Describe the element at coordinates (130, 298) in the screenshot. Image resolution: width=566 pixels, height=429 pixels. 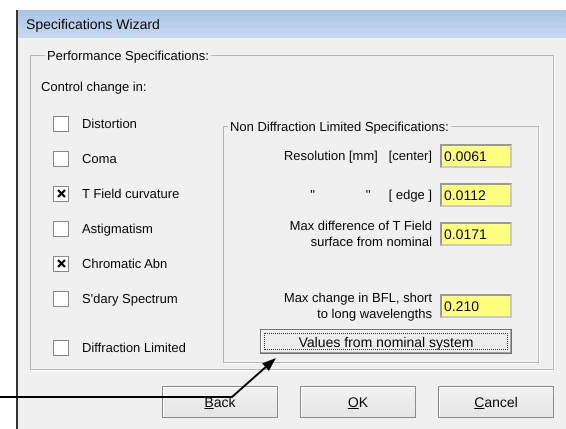
I see `checkbox-label: S'dary Spectrum` at that location.